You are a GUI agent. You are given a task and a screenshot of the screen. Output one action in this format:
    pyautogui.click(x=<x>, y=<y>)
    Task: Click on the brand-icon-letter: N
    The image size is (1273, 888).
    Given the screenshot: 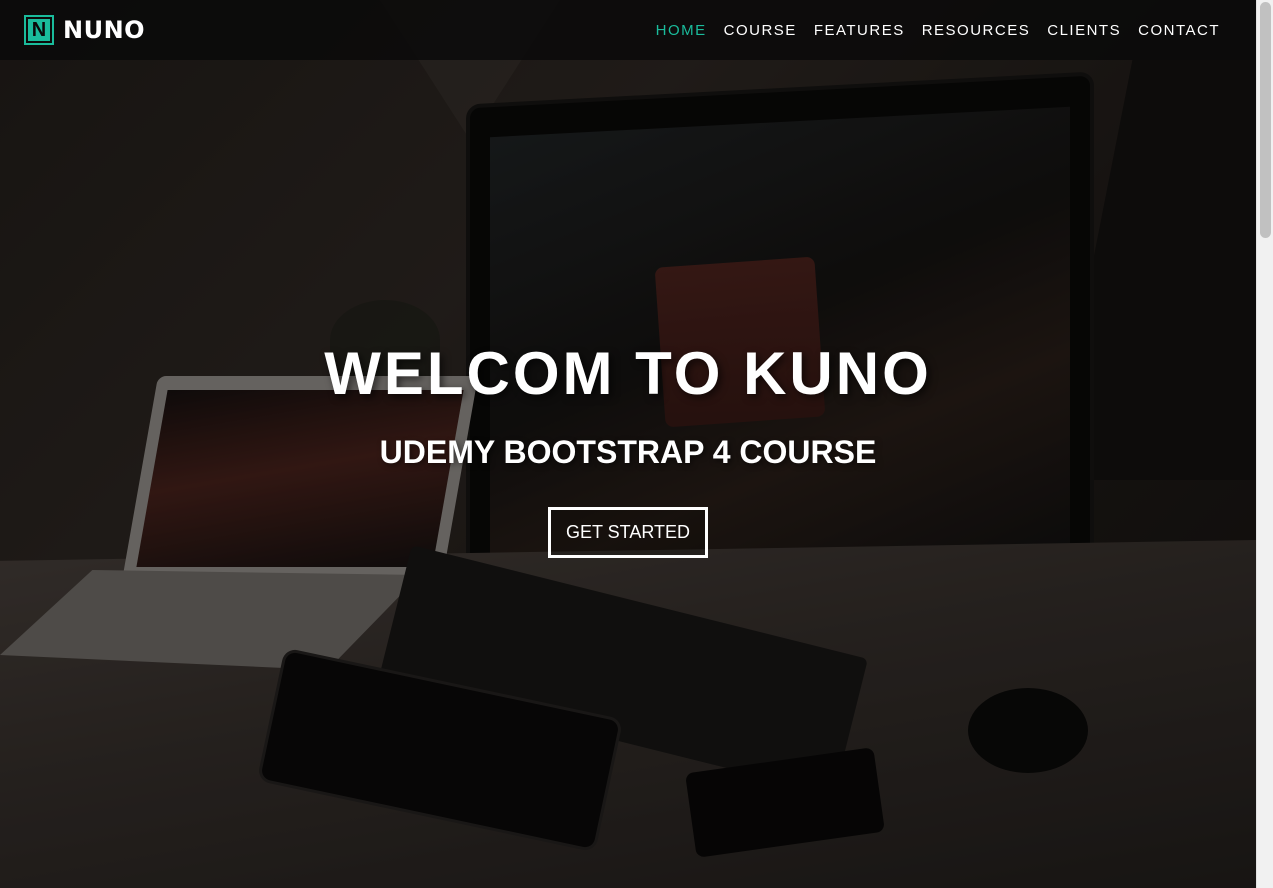 What is the action you would take?
    pyautogui.click(x=39, y=30)
    